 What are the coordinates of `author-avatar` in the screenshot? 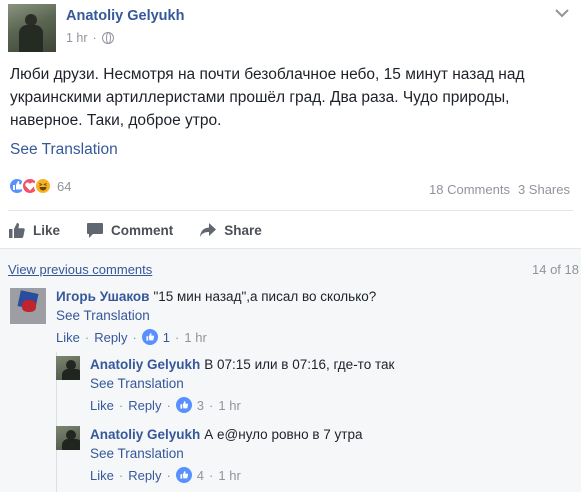 It's located at (32, 28).